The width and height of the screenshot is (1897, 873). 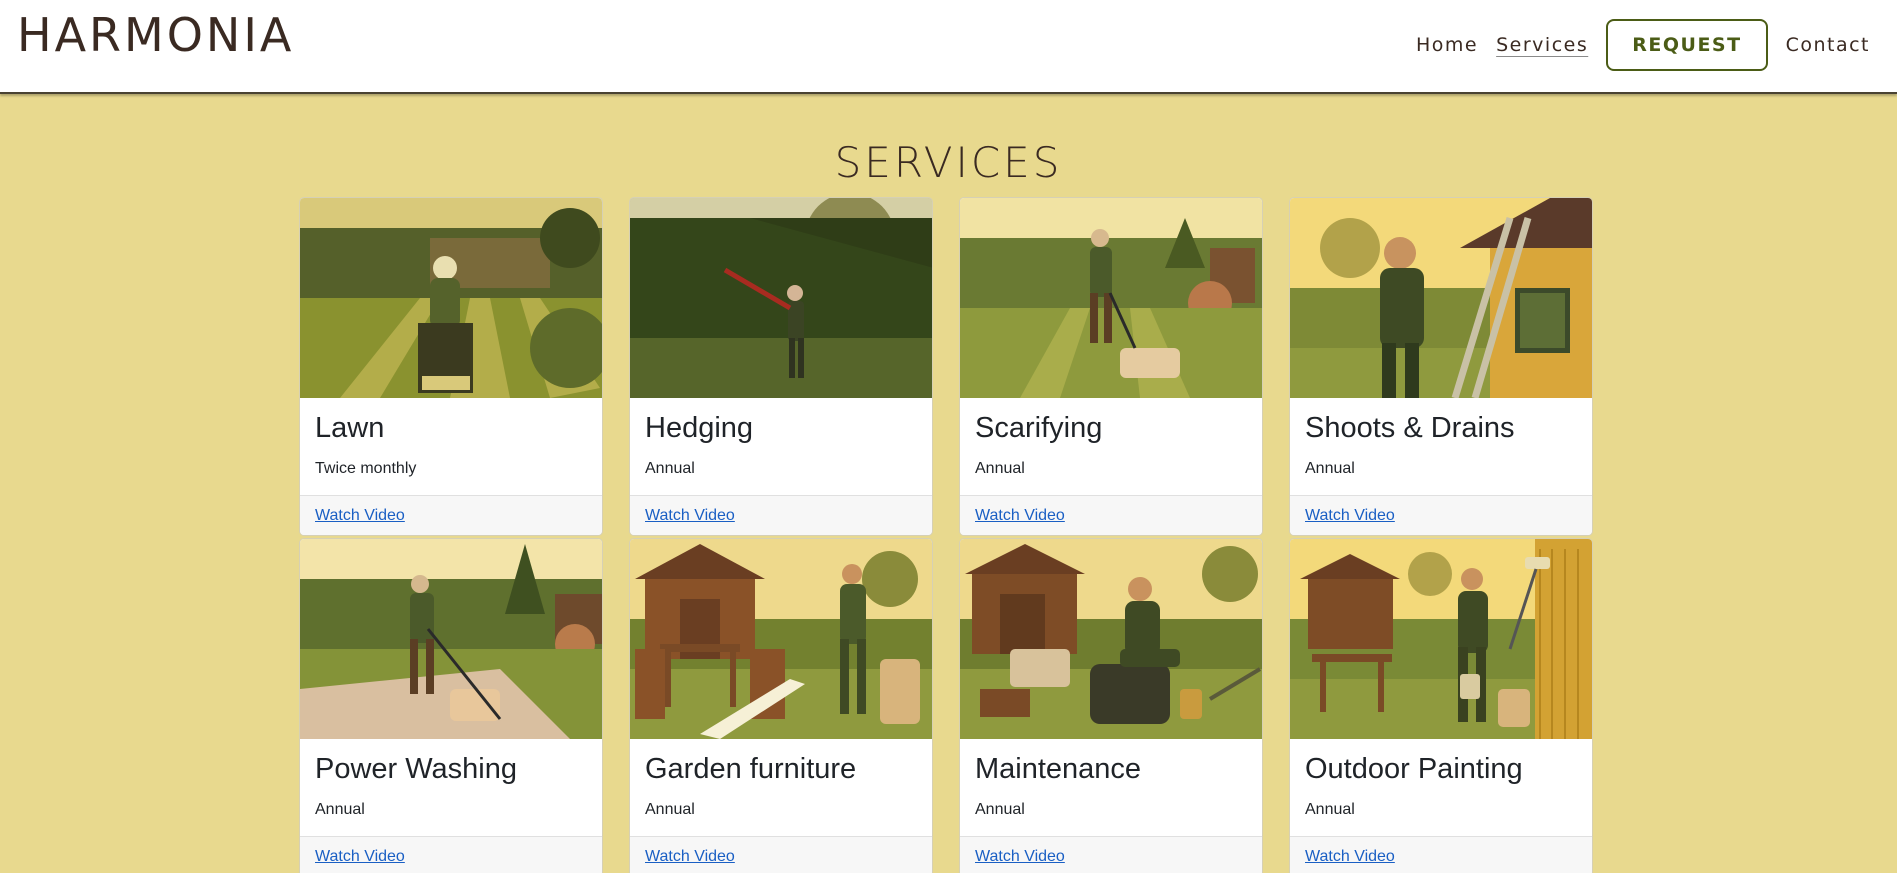 I want to click on shoots-drains-illustration, so click(x=1441, y=298).